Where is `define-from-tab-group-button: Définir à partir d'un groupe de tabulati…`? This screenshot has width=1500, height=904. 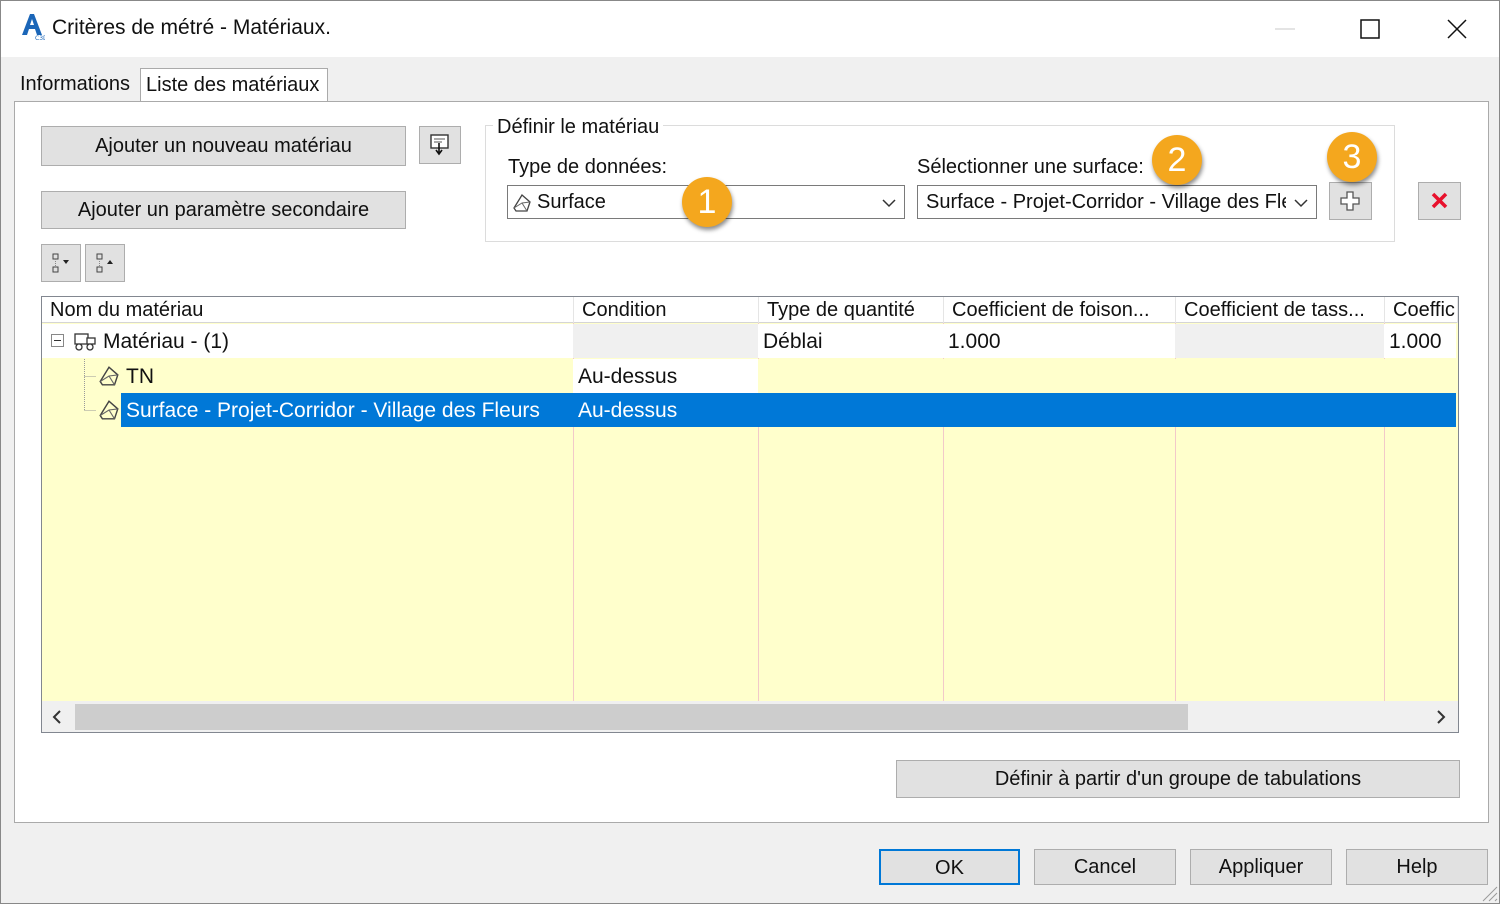
define-from-tab-group-button: Définir à partir d'un groupe de tabulati… is located at coordinates (1178, 779).